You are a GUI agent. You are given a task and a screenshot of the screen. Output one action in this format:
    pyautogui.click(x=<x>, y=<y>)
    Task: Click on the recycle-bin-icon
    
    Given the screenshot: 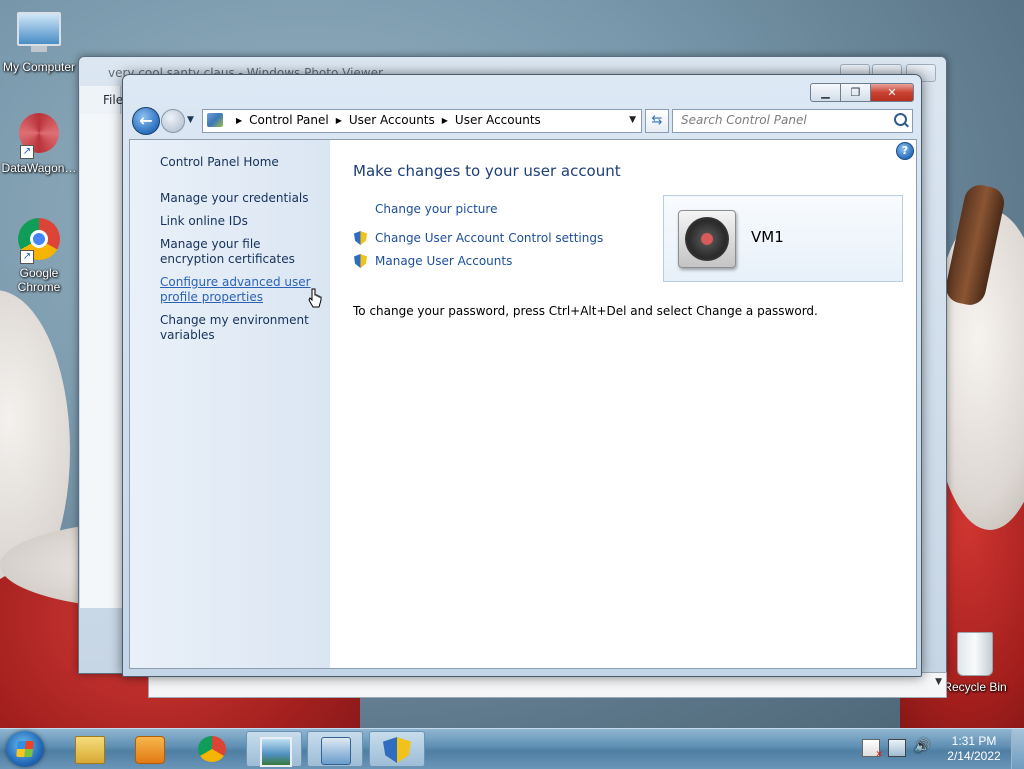 What is the action you would take?
    pyautogui.click(x=975, y=654)
    